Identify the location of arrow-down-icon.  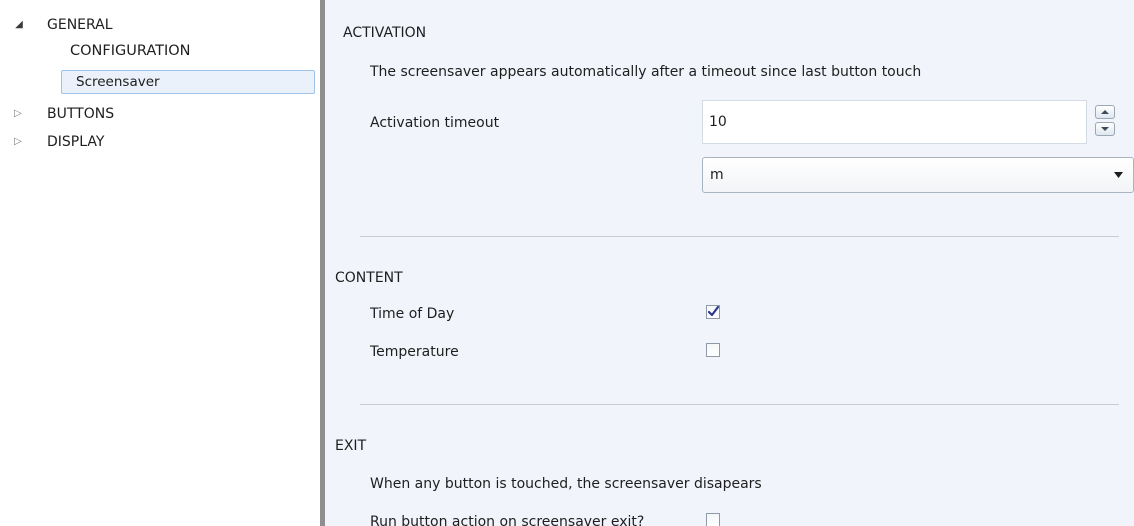
(1105, 129).